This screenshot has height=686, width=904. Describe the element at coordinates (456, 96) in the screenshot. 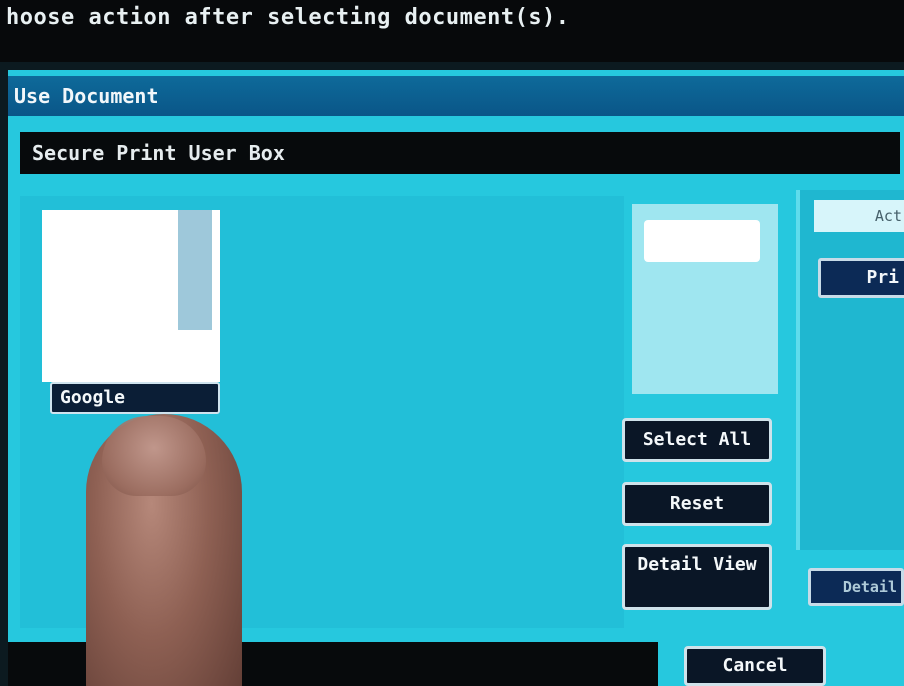

I see `window-title: Use Document` at that location.